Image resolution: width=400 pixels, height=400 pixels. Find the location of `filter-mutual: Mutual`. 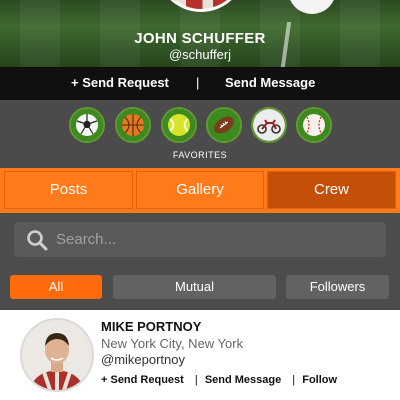

filter-mutual: Mutual is located at coordinates (194, 287).